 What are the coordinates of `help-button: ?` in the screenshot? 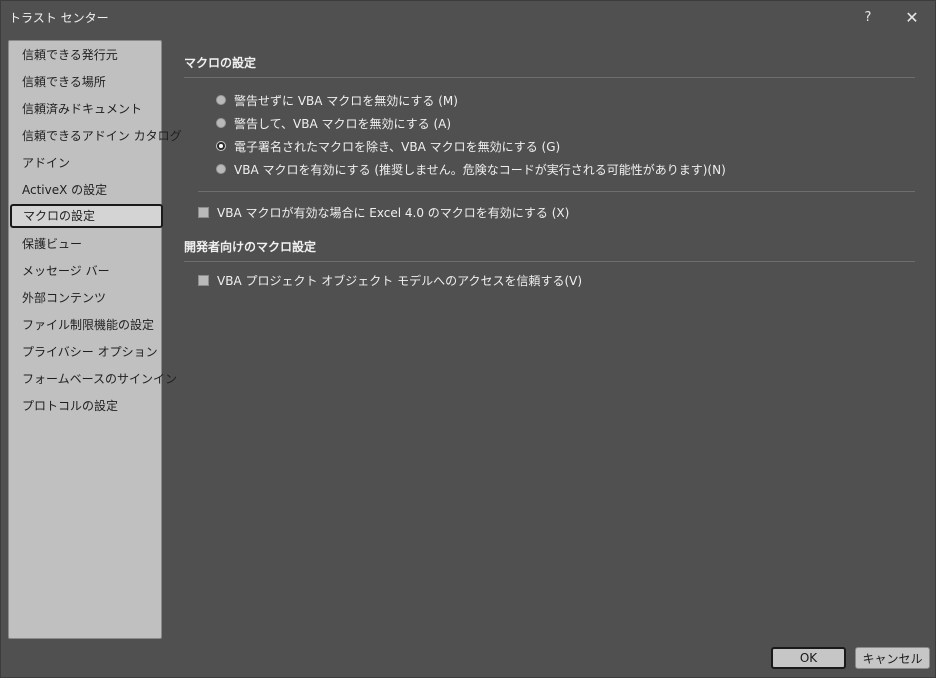 It's located at (868, 17).